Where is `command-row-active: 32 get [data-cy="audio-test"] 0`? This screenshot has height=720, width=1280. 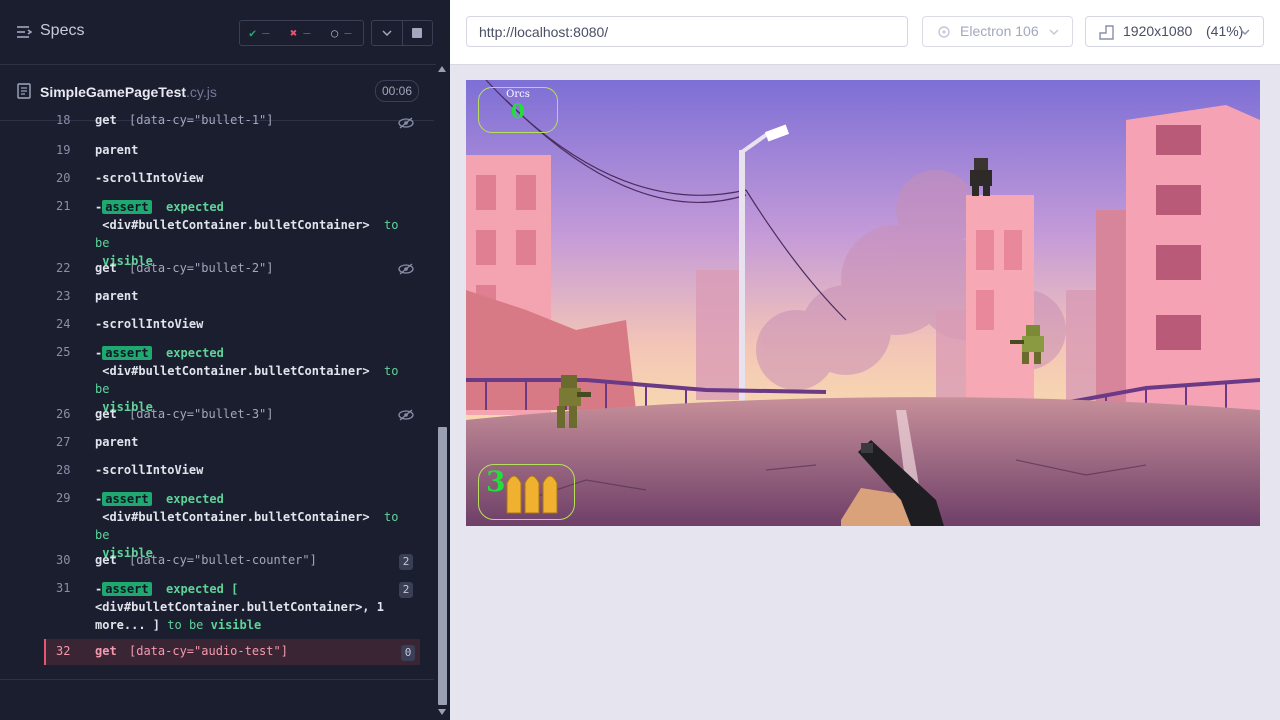 command-row-active: 32 get [data-cy="audio-test"] 0 is located at coordinates (232, 652).